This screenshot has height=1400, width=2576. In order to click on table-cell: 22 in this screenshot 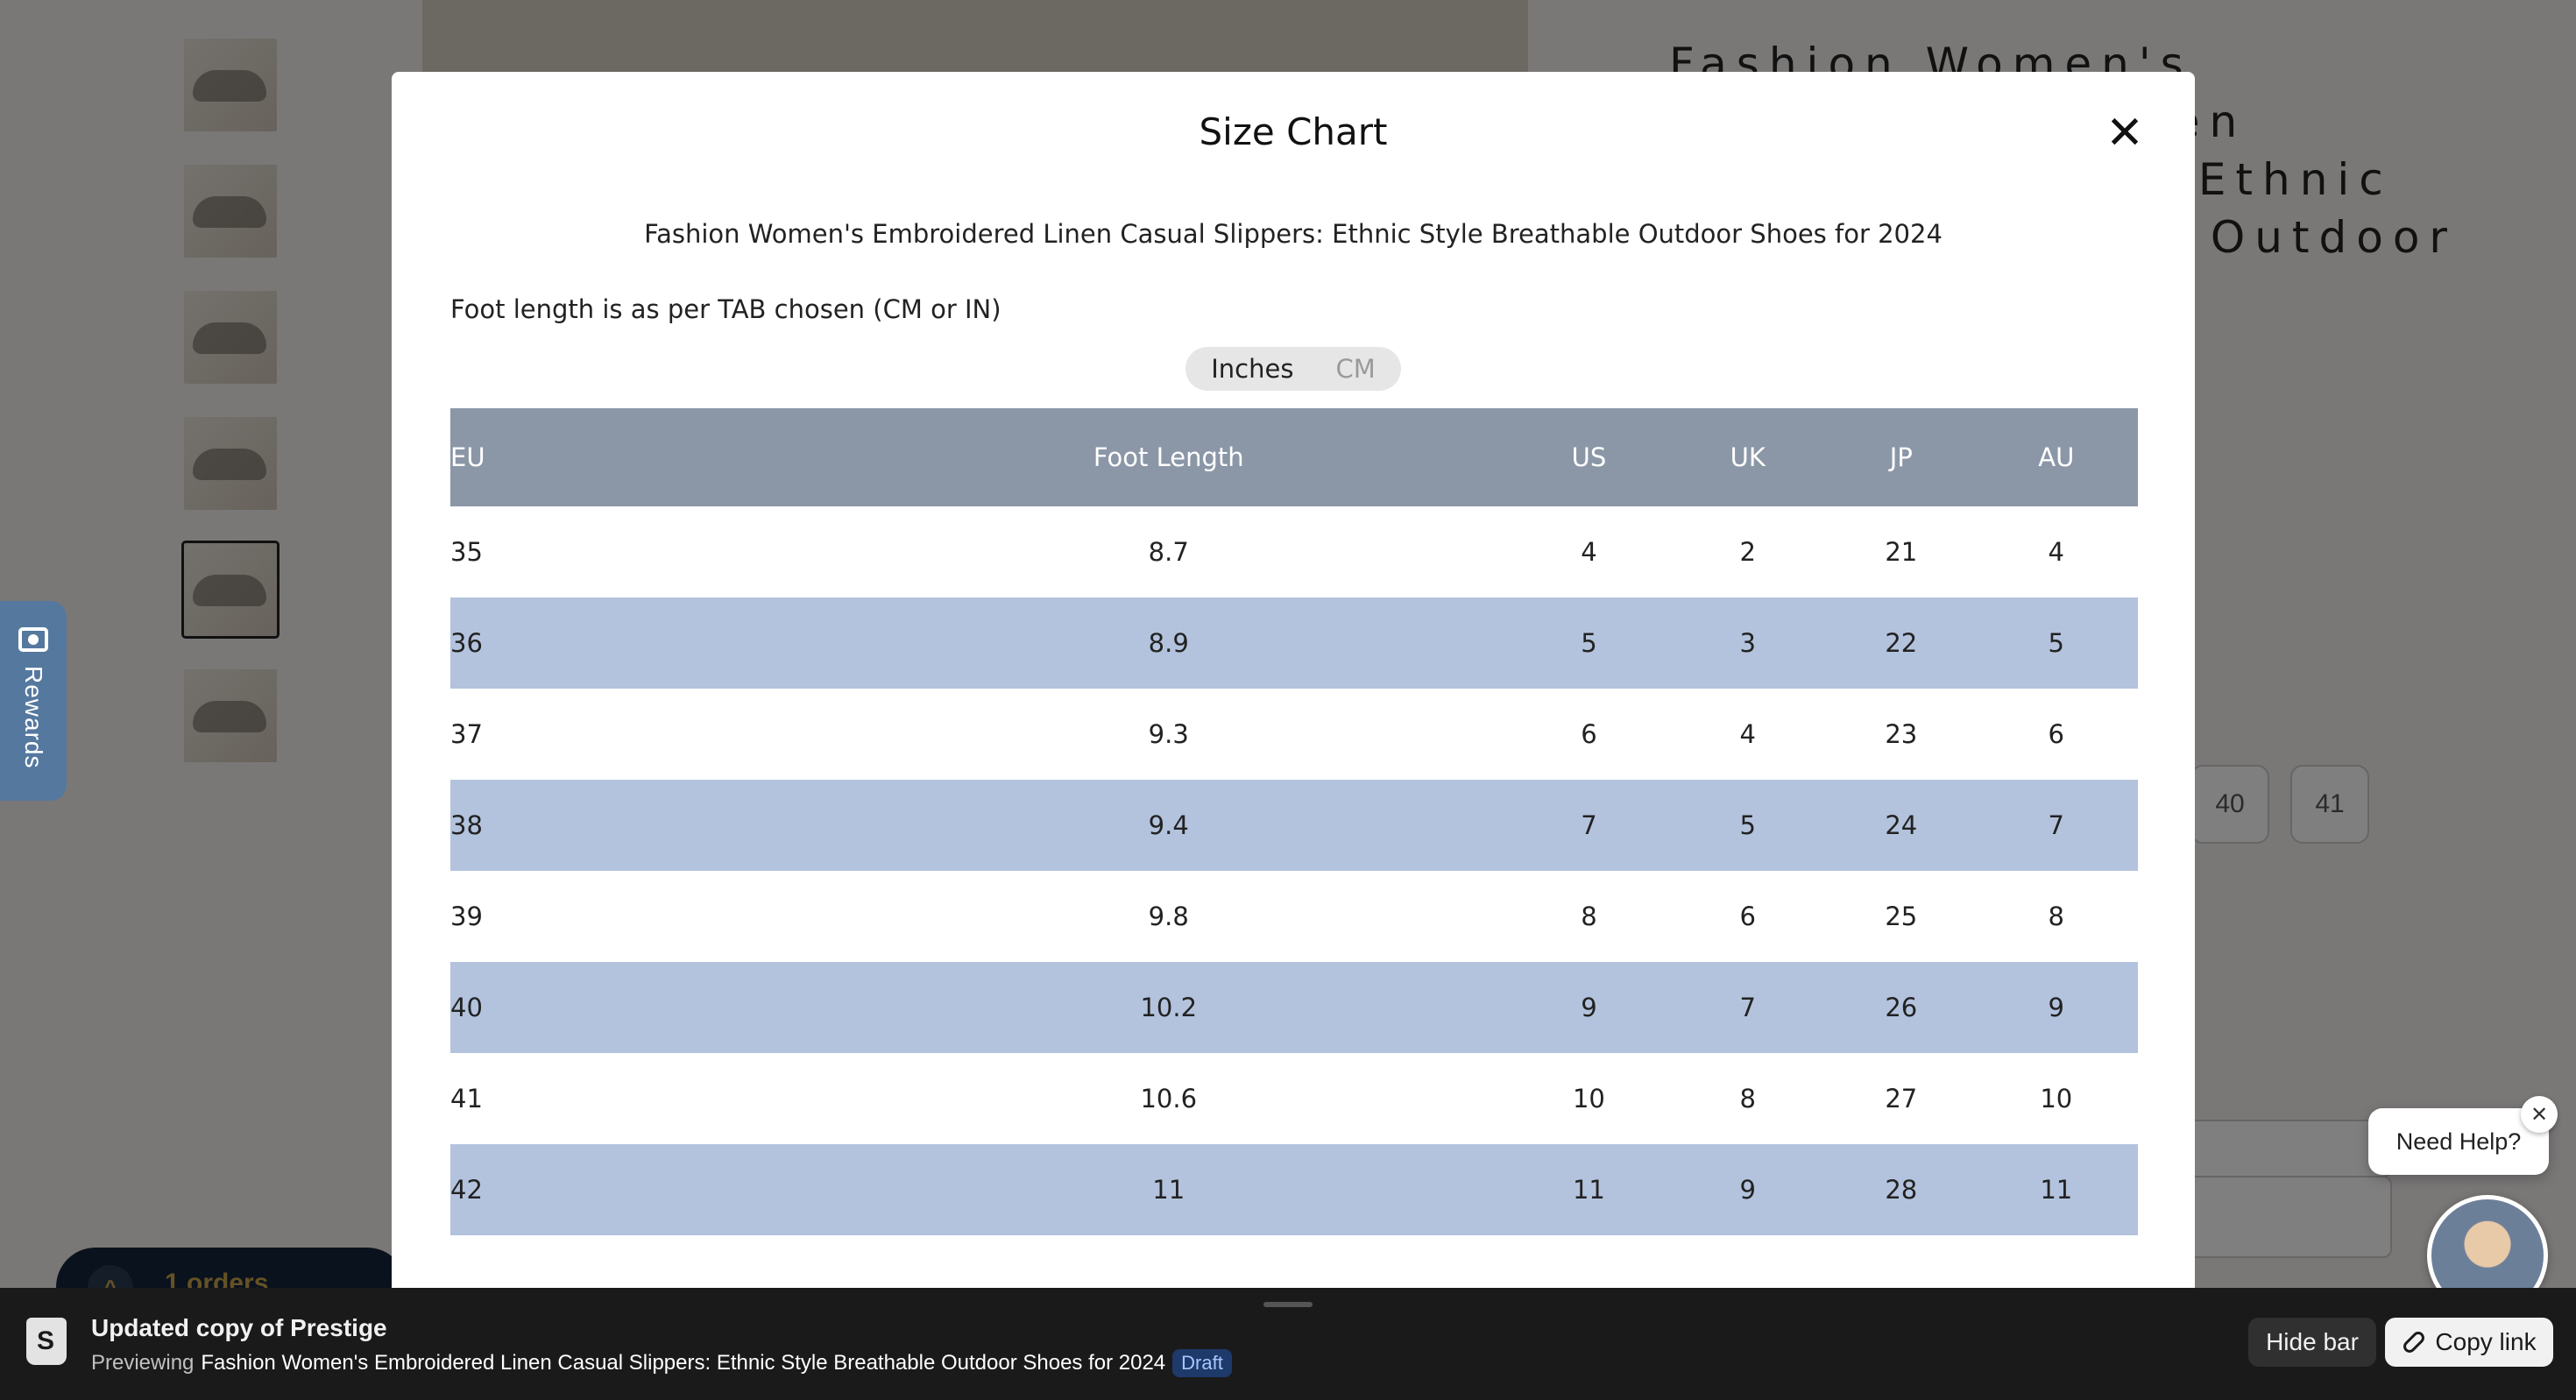, I will do `click(1901, 643)`.